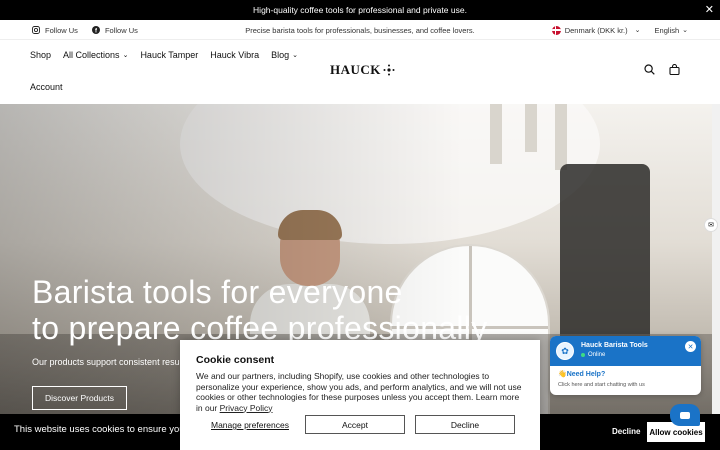  Describe the element at coordinates (217, 292) in the screenshot. I see `hero-title-line1: Barista tools for everyone` at that location.